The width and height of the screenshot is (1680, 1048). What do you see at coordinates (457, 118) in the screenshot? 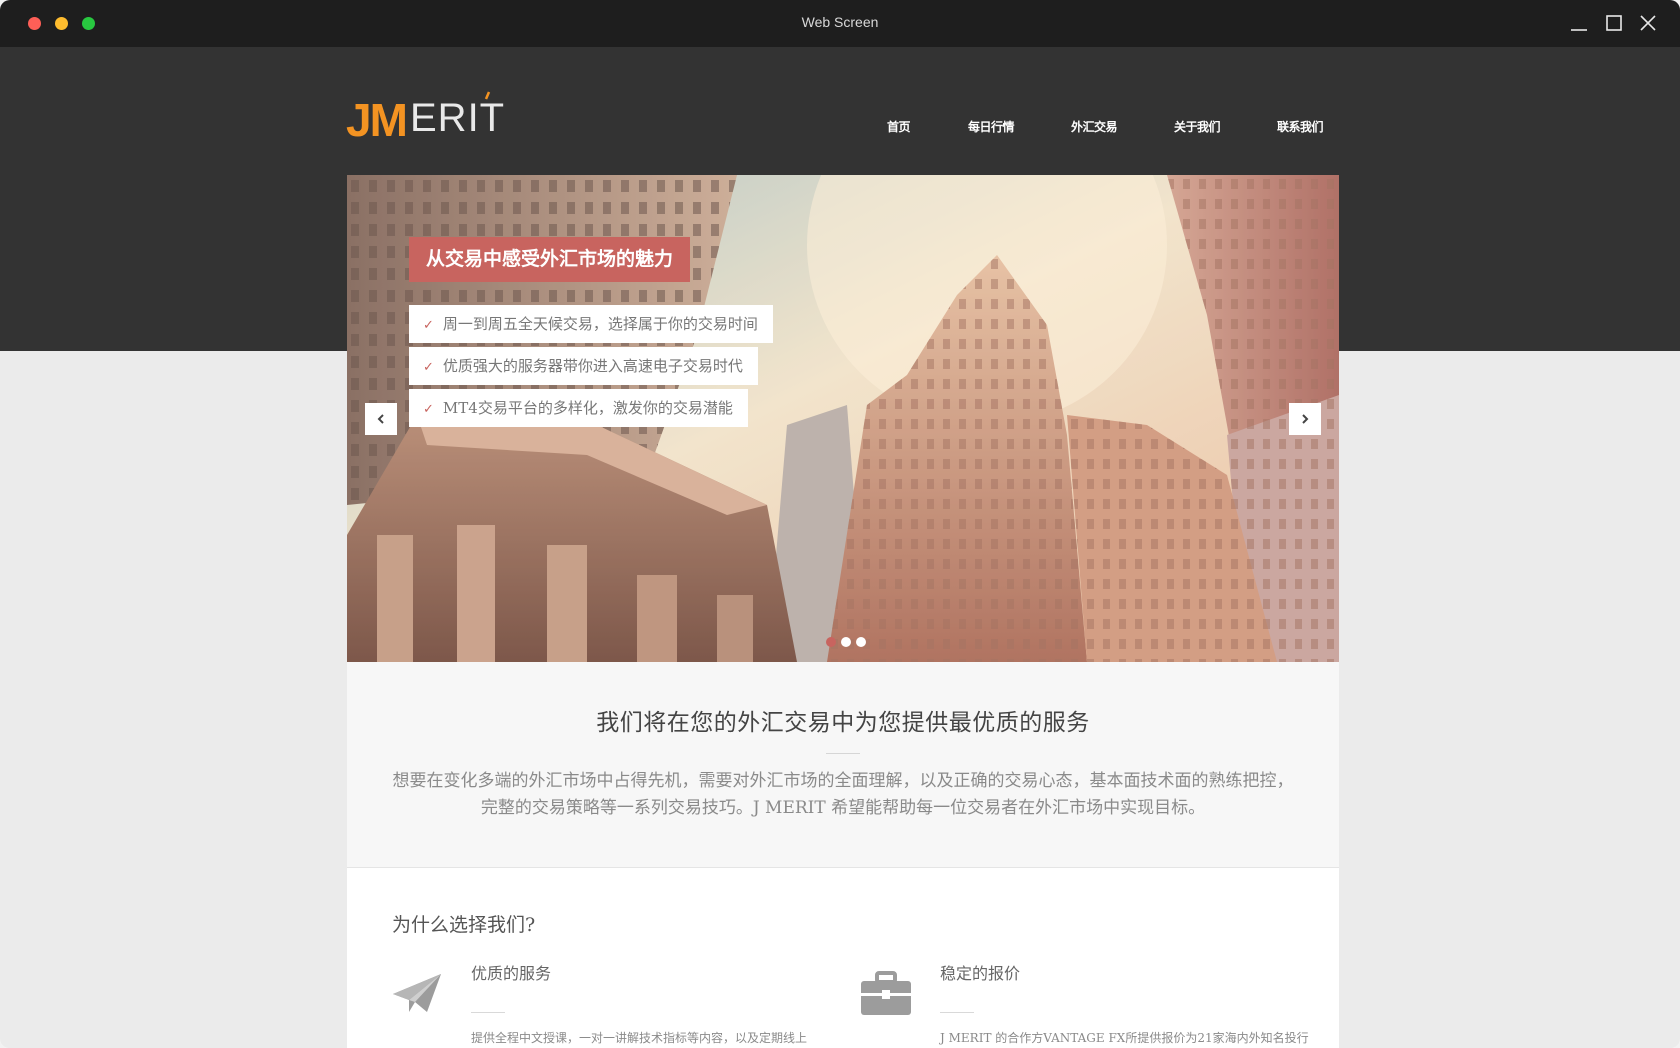
I see `logo-erit-text: ERIT` at bounding box center [457, 118].